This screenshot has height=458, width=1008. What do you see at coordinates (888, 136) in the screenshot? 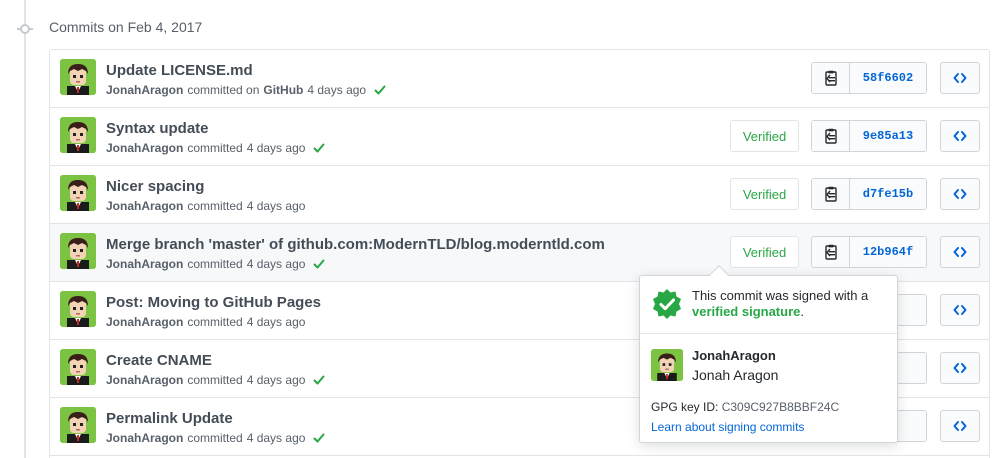
I see `commit-sha-link: 9e85a13` at bounding box center [888, 136].